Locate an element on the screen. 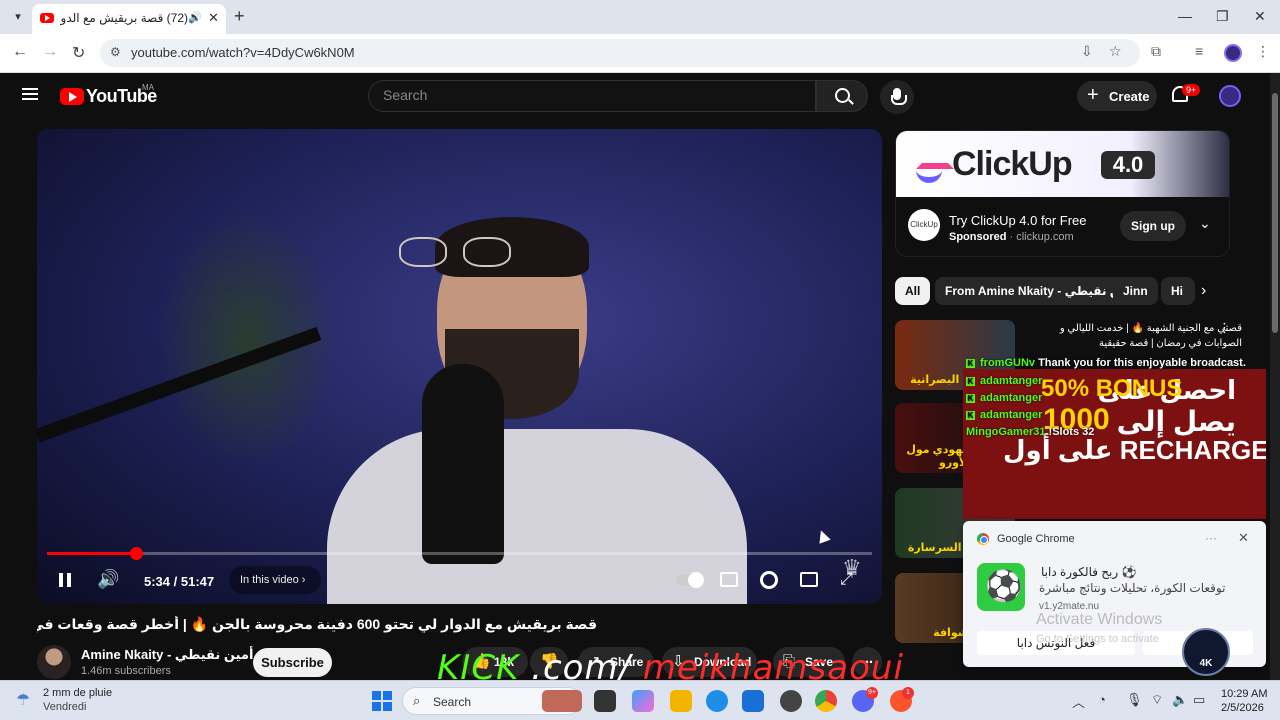 This screenshot has height=720, width=1280. taskbar-date: 2/5/2026 is located at coordinates (1242, 708).